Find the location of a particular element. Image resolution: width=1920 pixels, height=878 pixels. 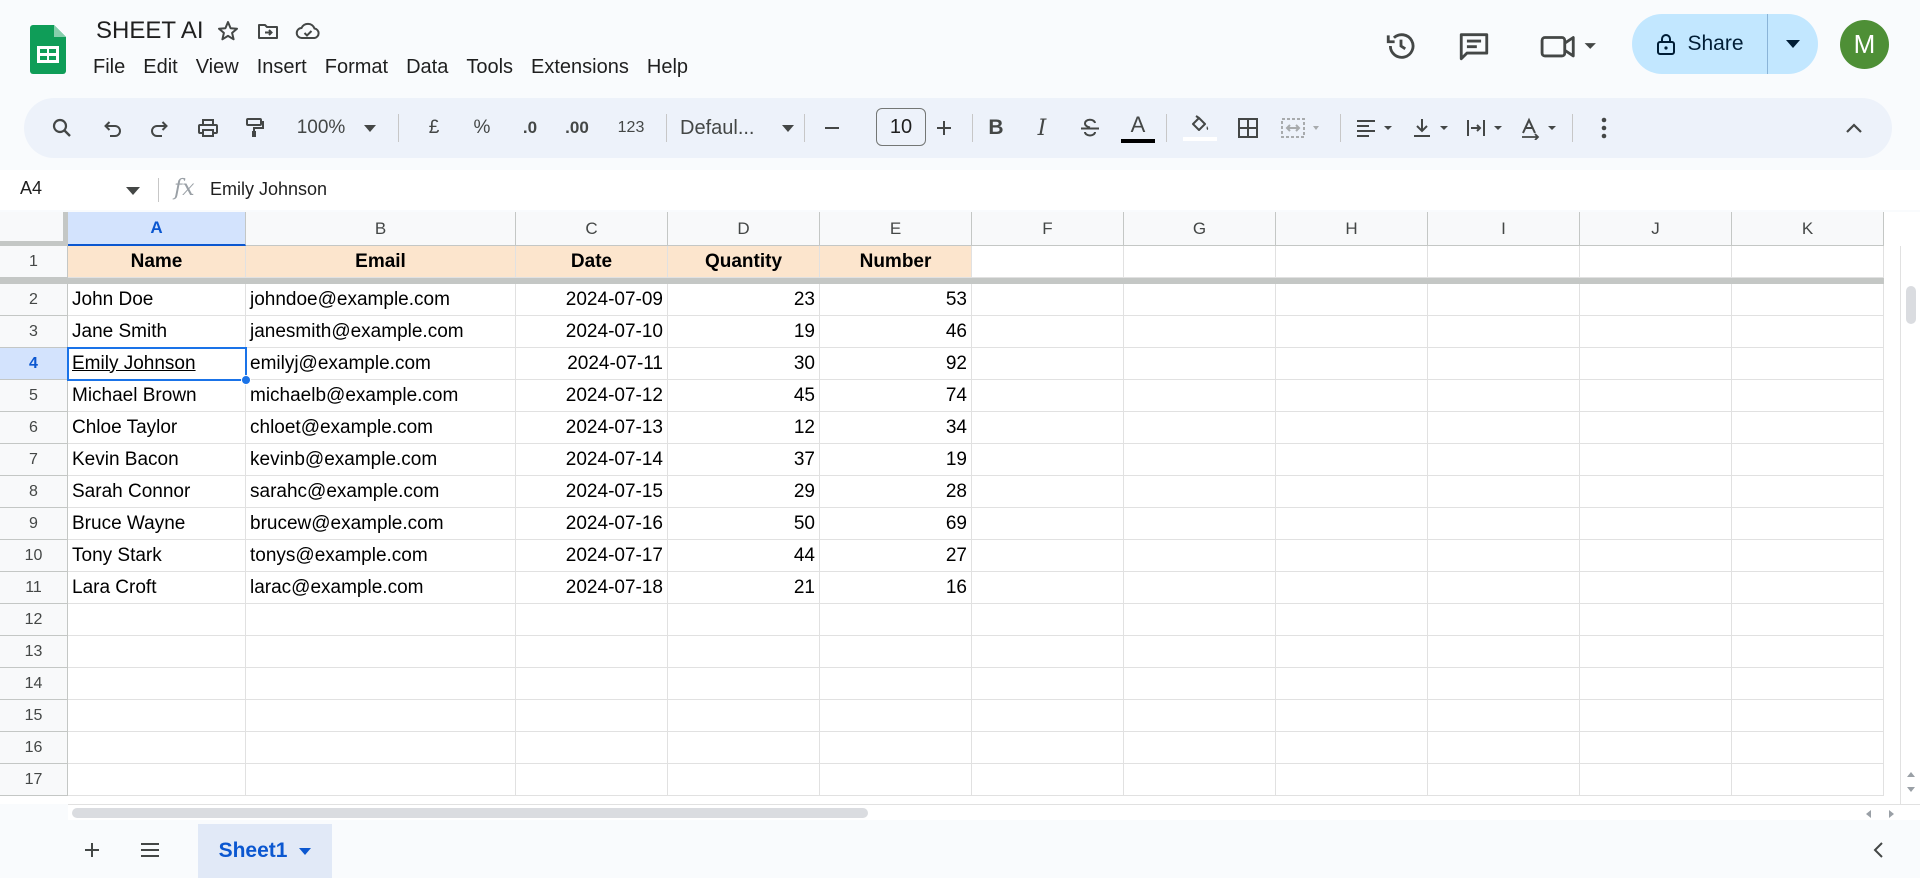

cell-f15 is located at coordinates (1048, 716).